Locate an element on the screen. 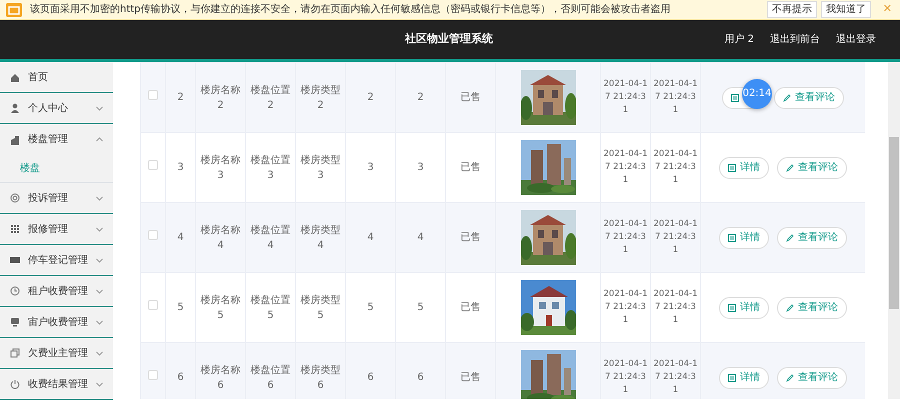  table-cell: 楼房类型4 is located at coordinates (321, 237).